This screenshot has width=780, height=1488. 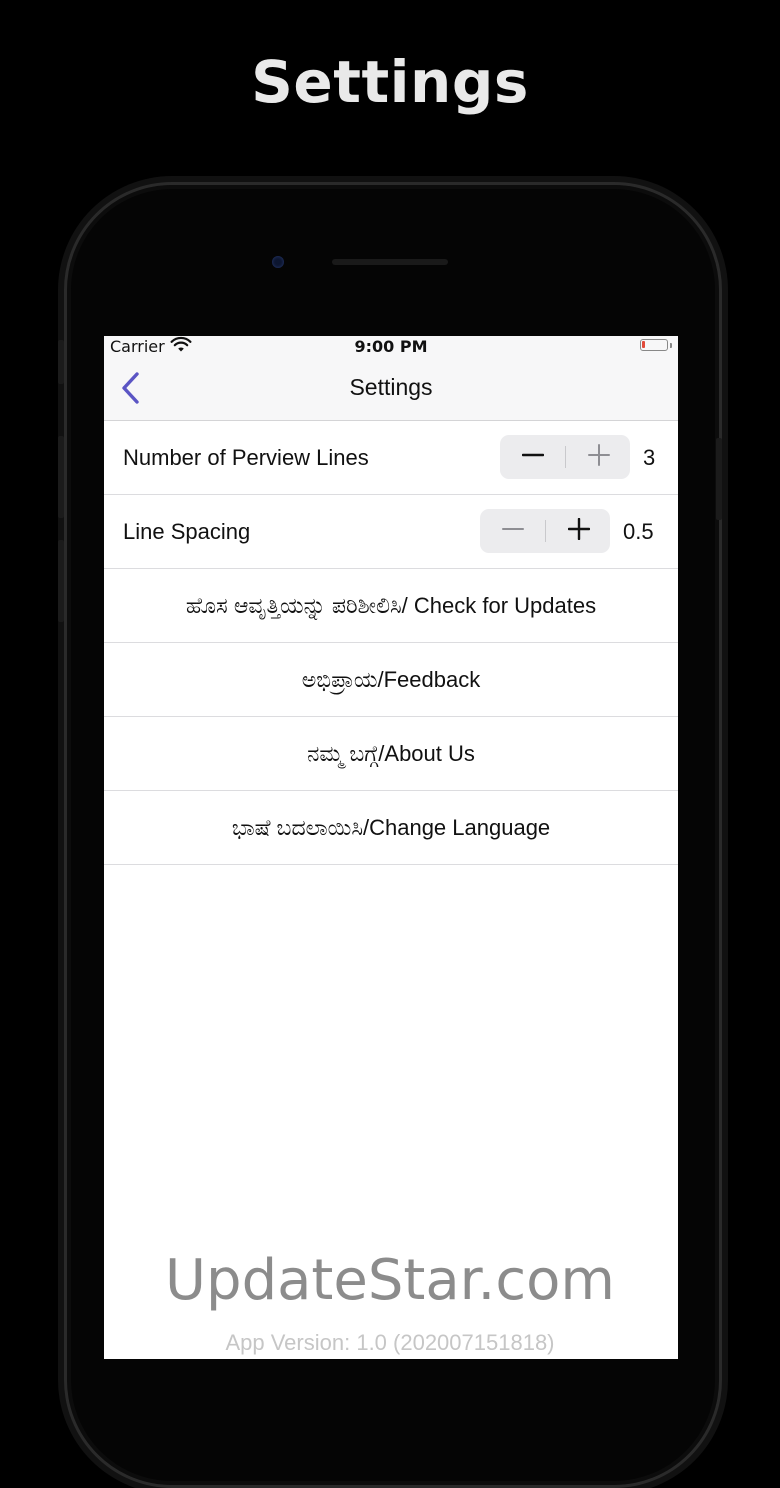 What do you see at coordinates (719, 479) in the screenshot?
I see `power-button` at bounding box center [719, 479].